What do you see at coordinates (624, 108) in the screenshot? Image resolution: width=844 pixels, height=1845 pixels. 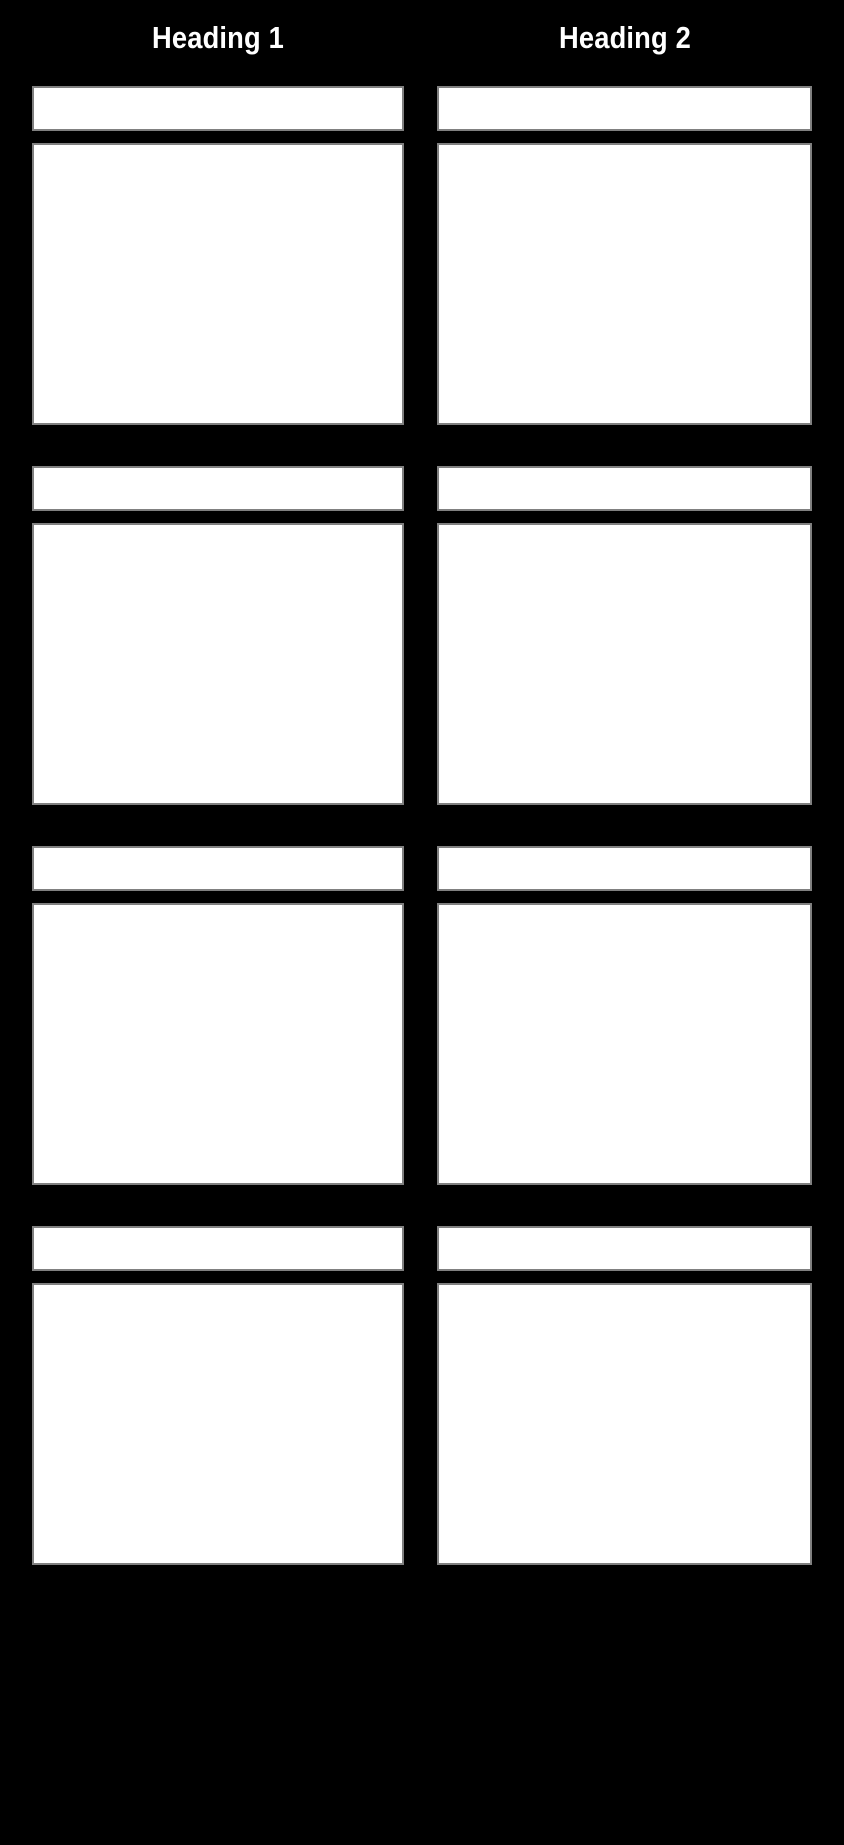 I see `cell-title-box-r1c2` at bounding box center [624, 108].